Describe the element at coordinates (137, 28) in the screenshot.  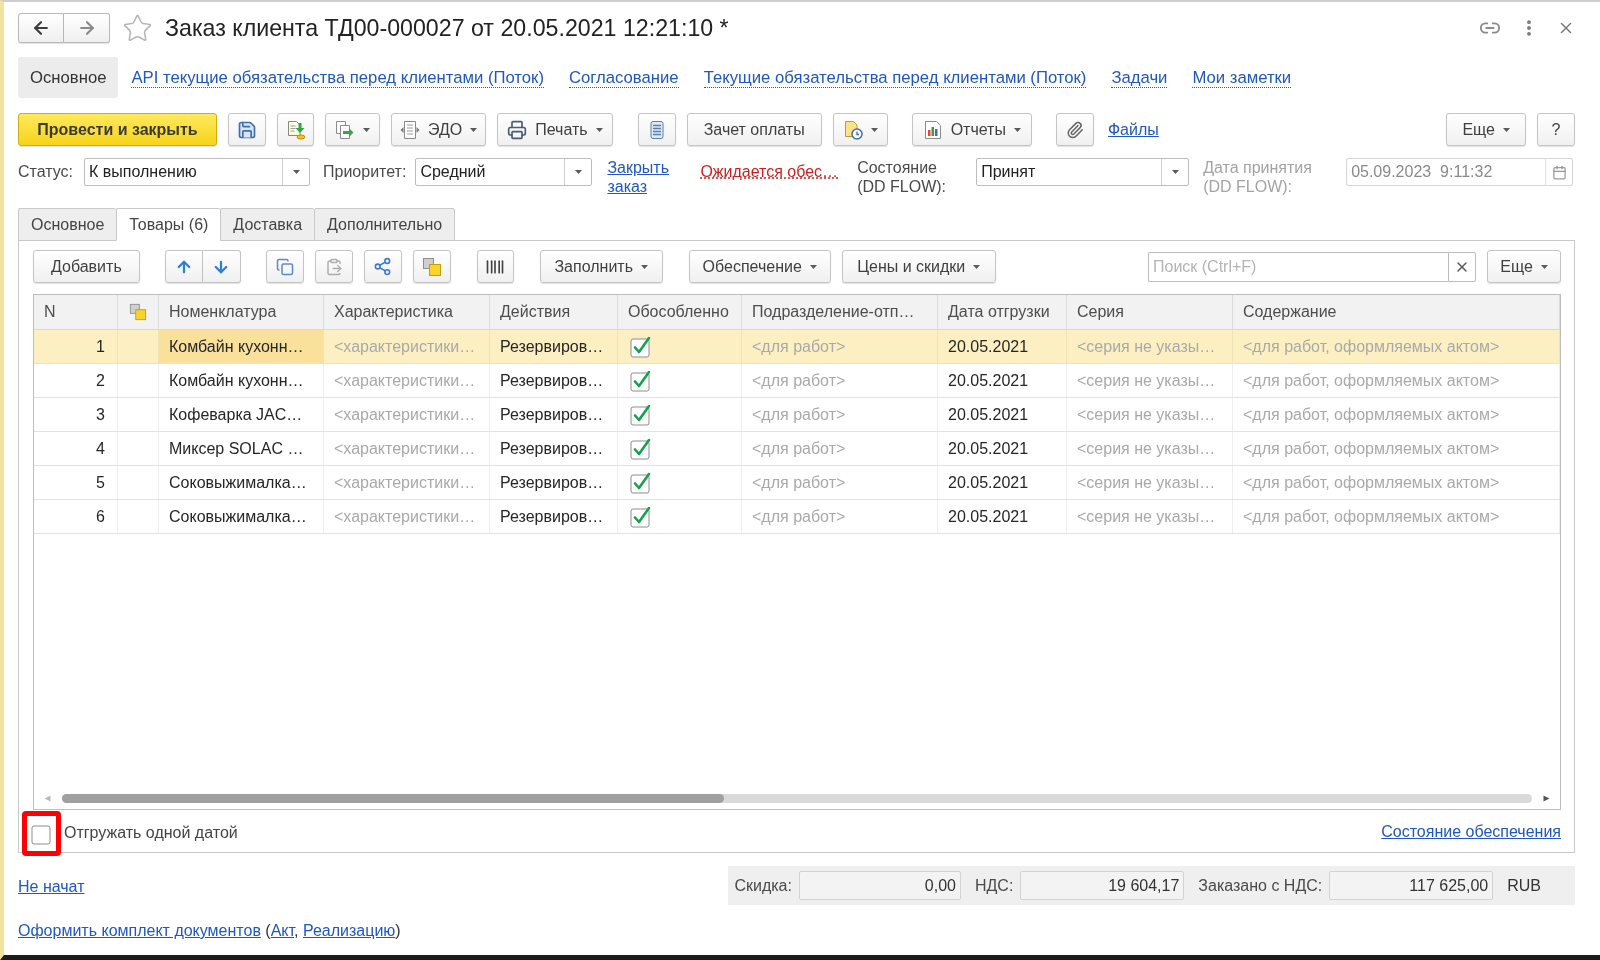
I see `star-icon` at that location.